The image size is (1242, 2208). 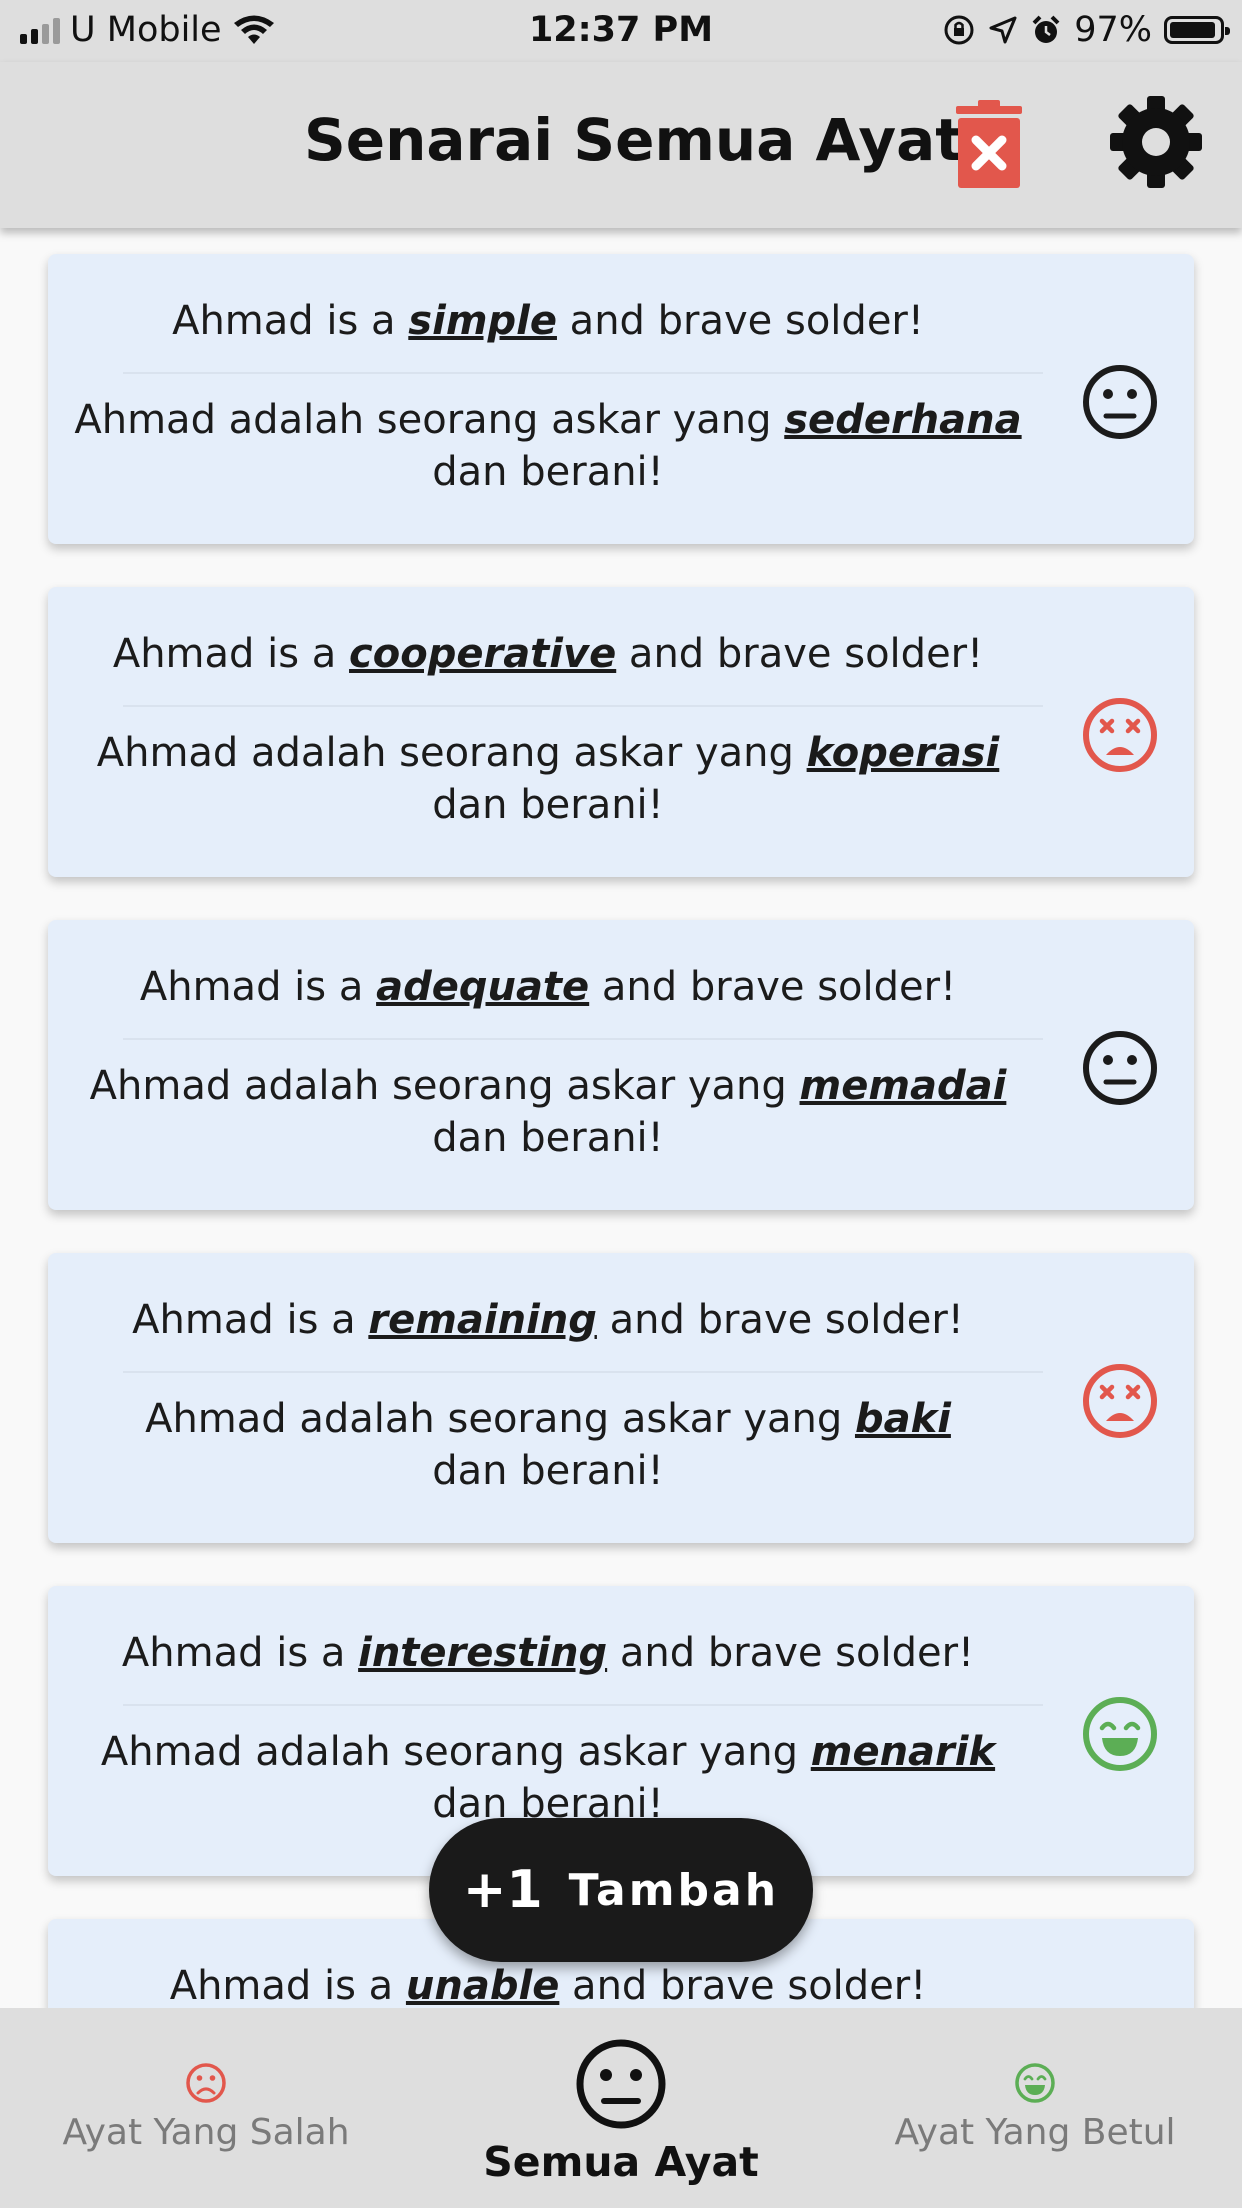 What do you see at coordinates (482, 1985) in the screenshot?
I see `english-keyword: unable` at bounding box center [482, 1985].